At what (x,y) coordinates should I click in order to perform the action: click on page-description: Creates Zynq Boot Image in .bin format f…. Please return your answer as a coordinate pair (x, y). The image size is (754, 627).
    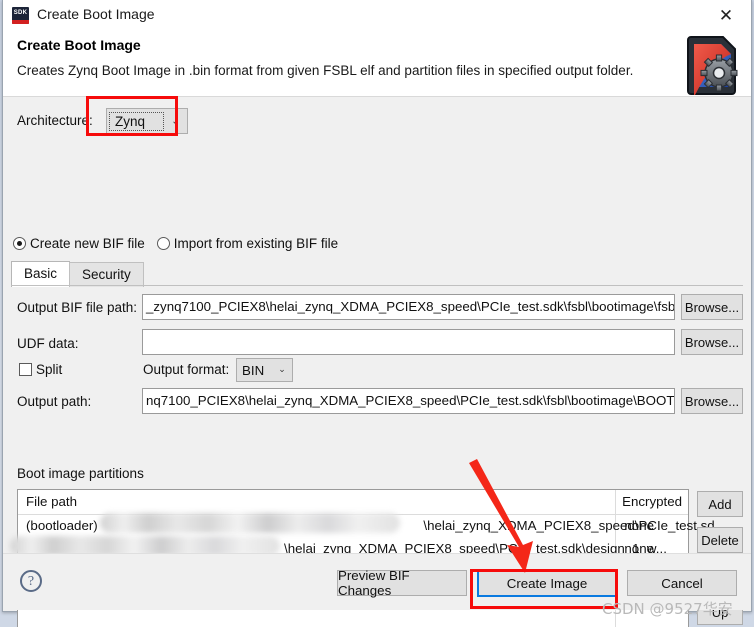
    Looking at the image, I should click on (325, 70).